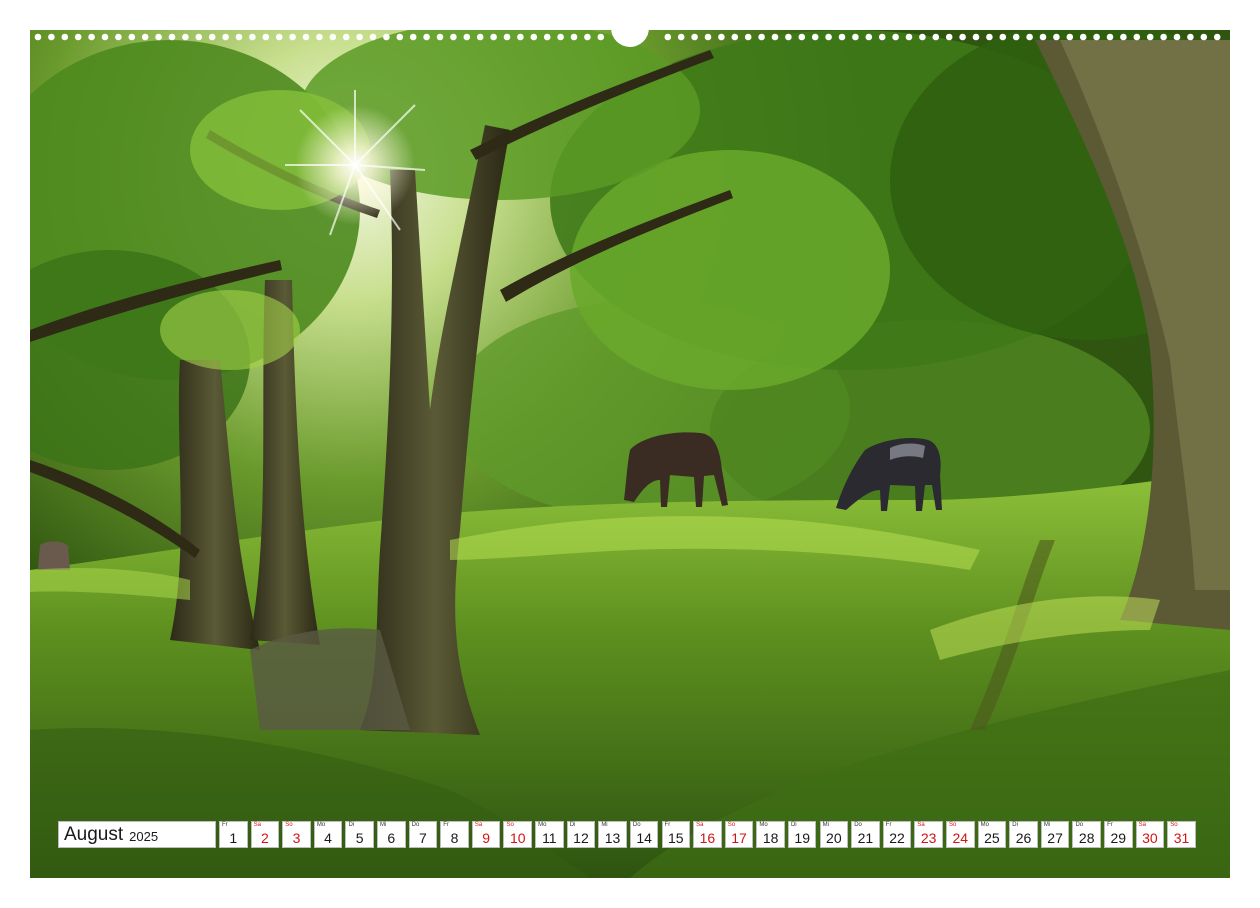 The image size is (1260, 908). What do you see at coordinates (992, 834) in the screenshot?
I see `day-cell: Mo 25` at bounding box center [992, 834].